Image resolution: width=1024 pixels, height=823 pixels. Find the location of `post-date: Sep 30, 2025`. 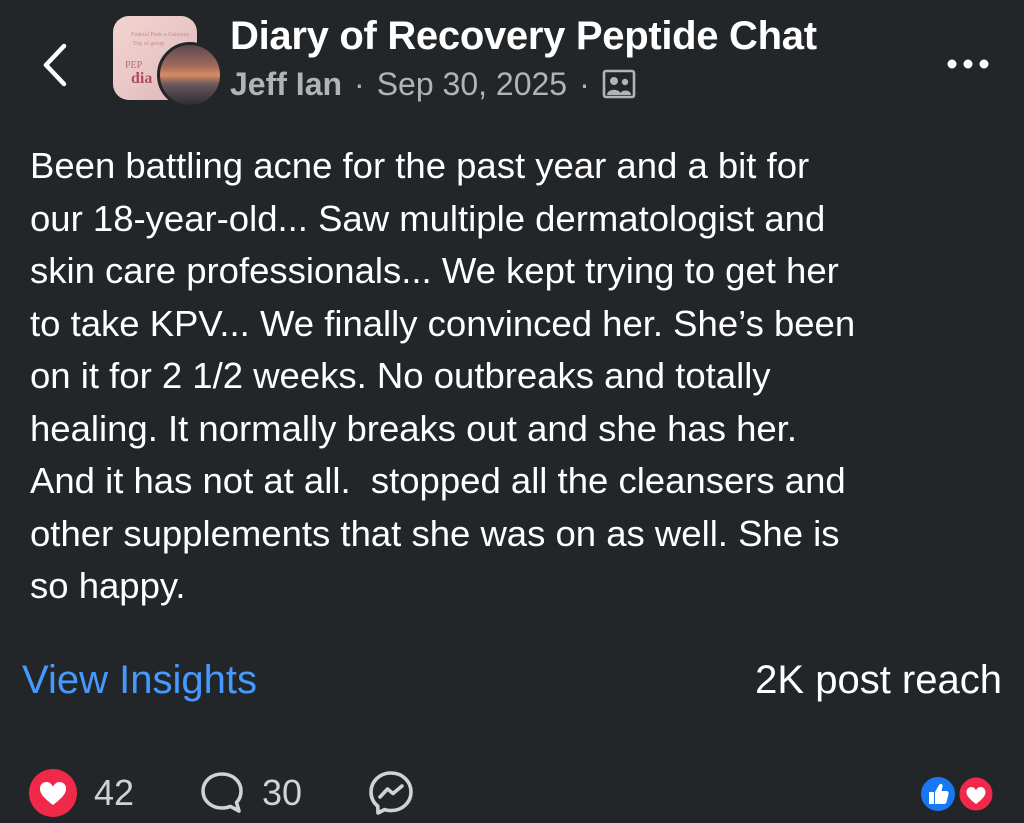

post-date: Sep 30, 2025 is located at coordinates (472, 84).